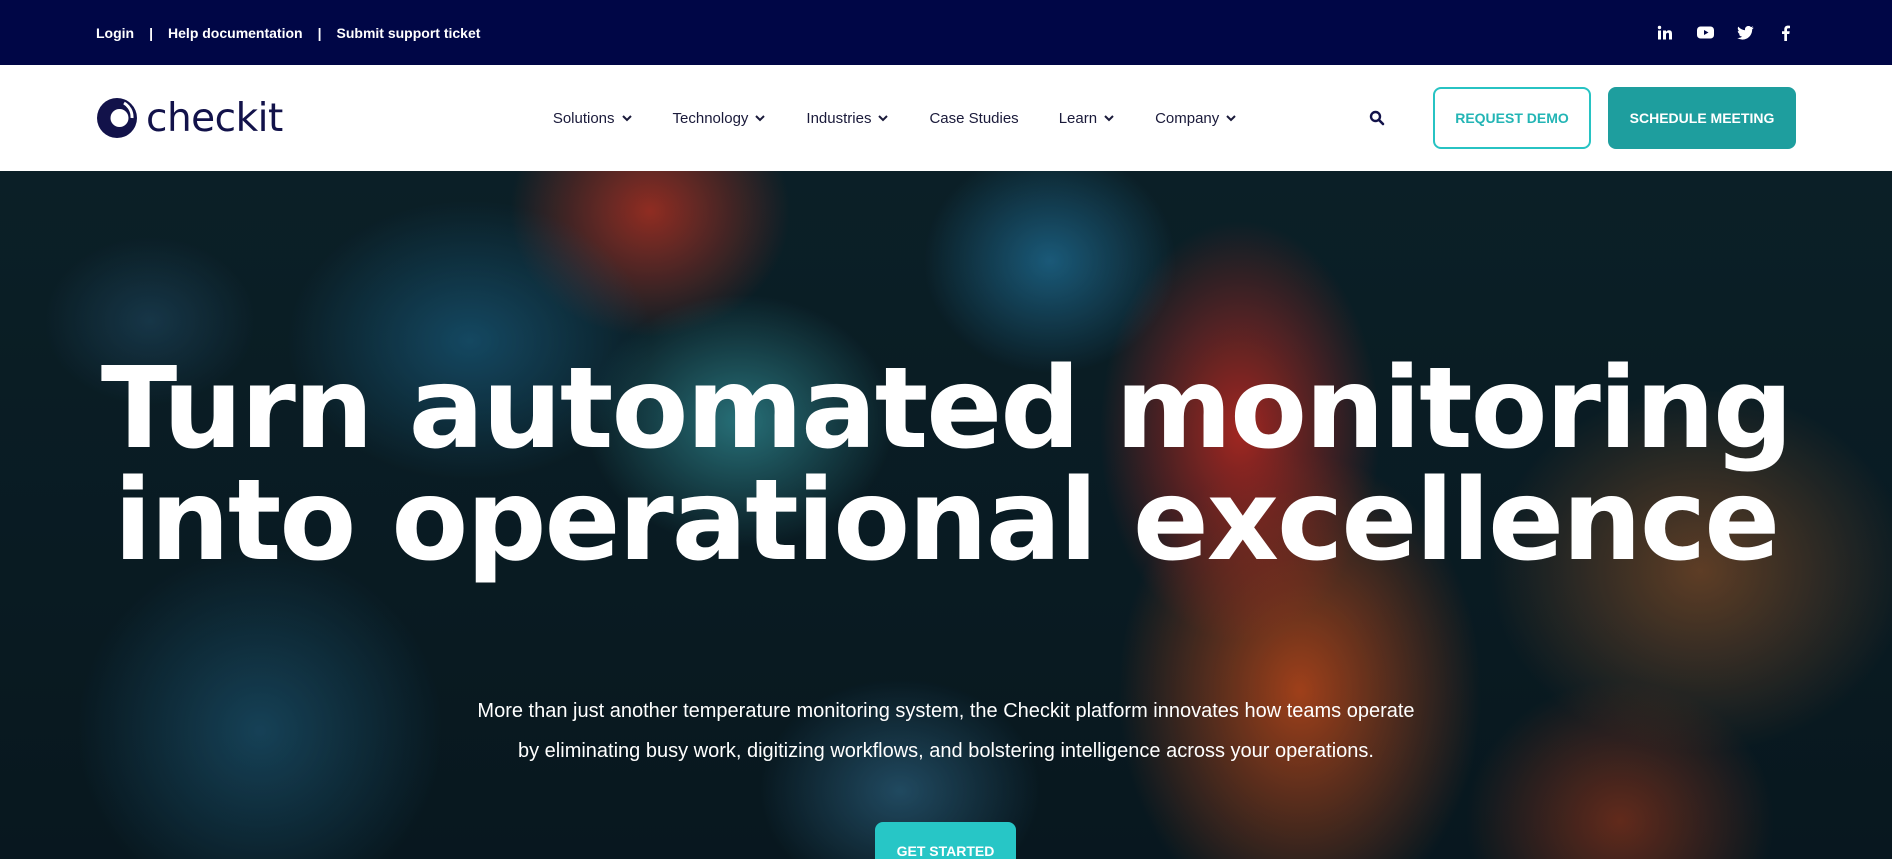  I want to click on search-button, so click(1377, 118).